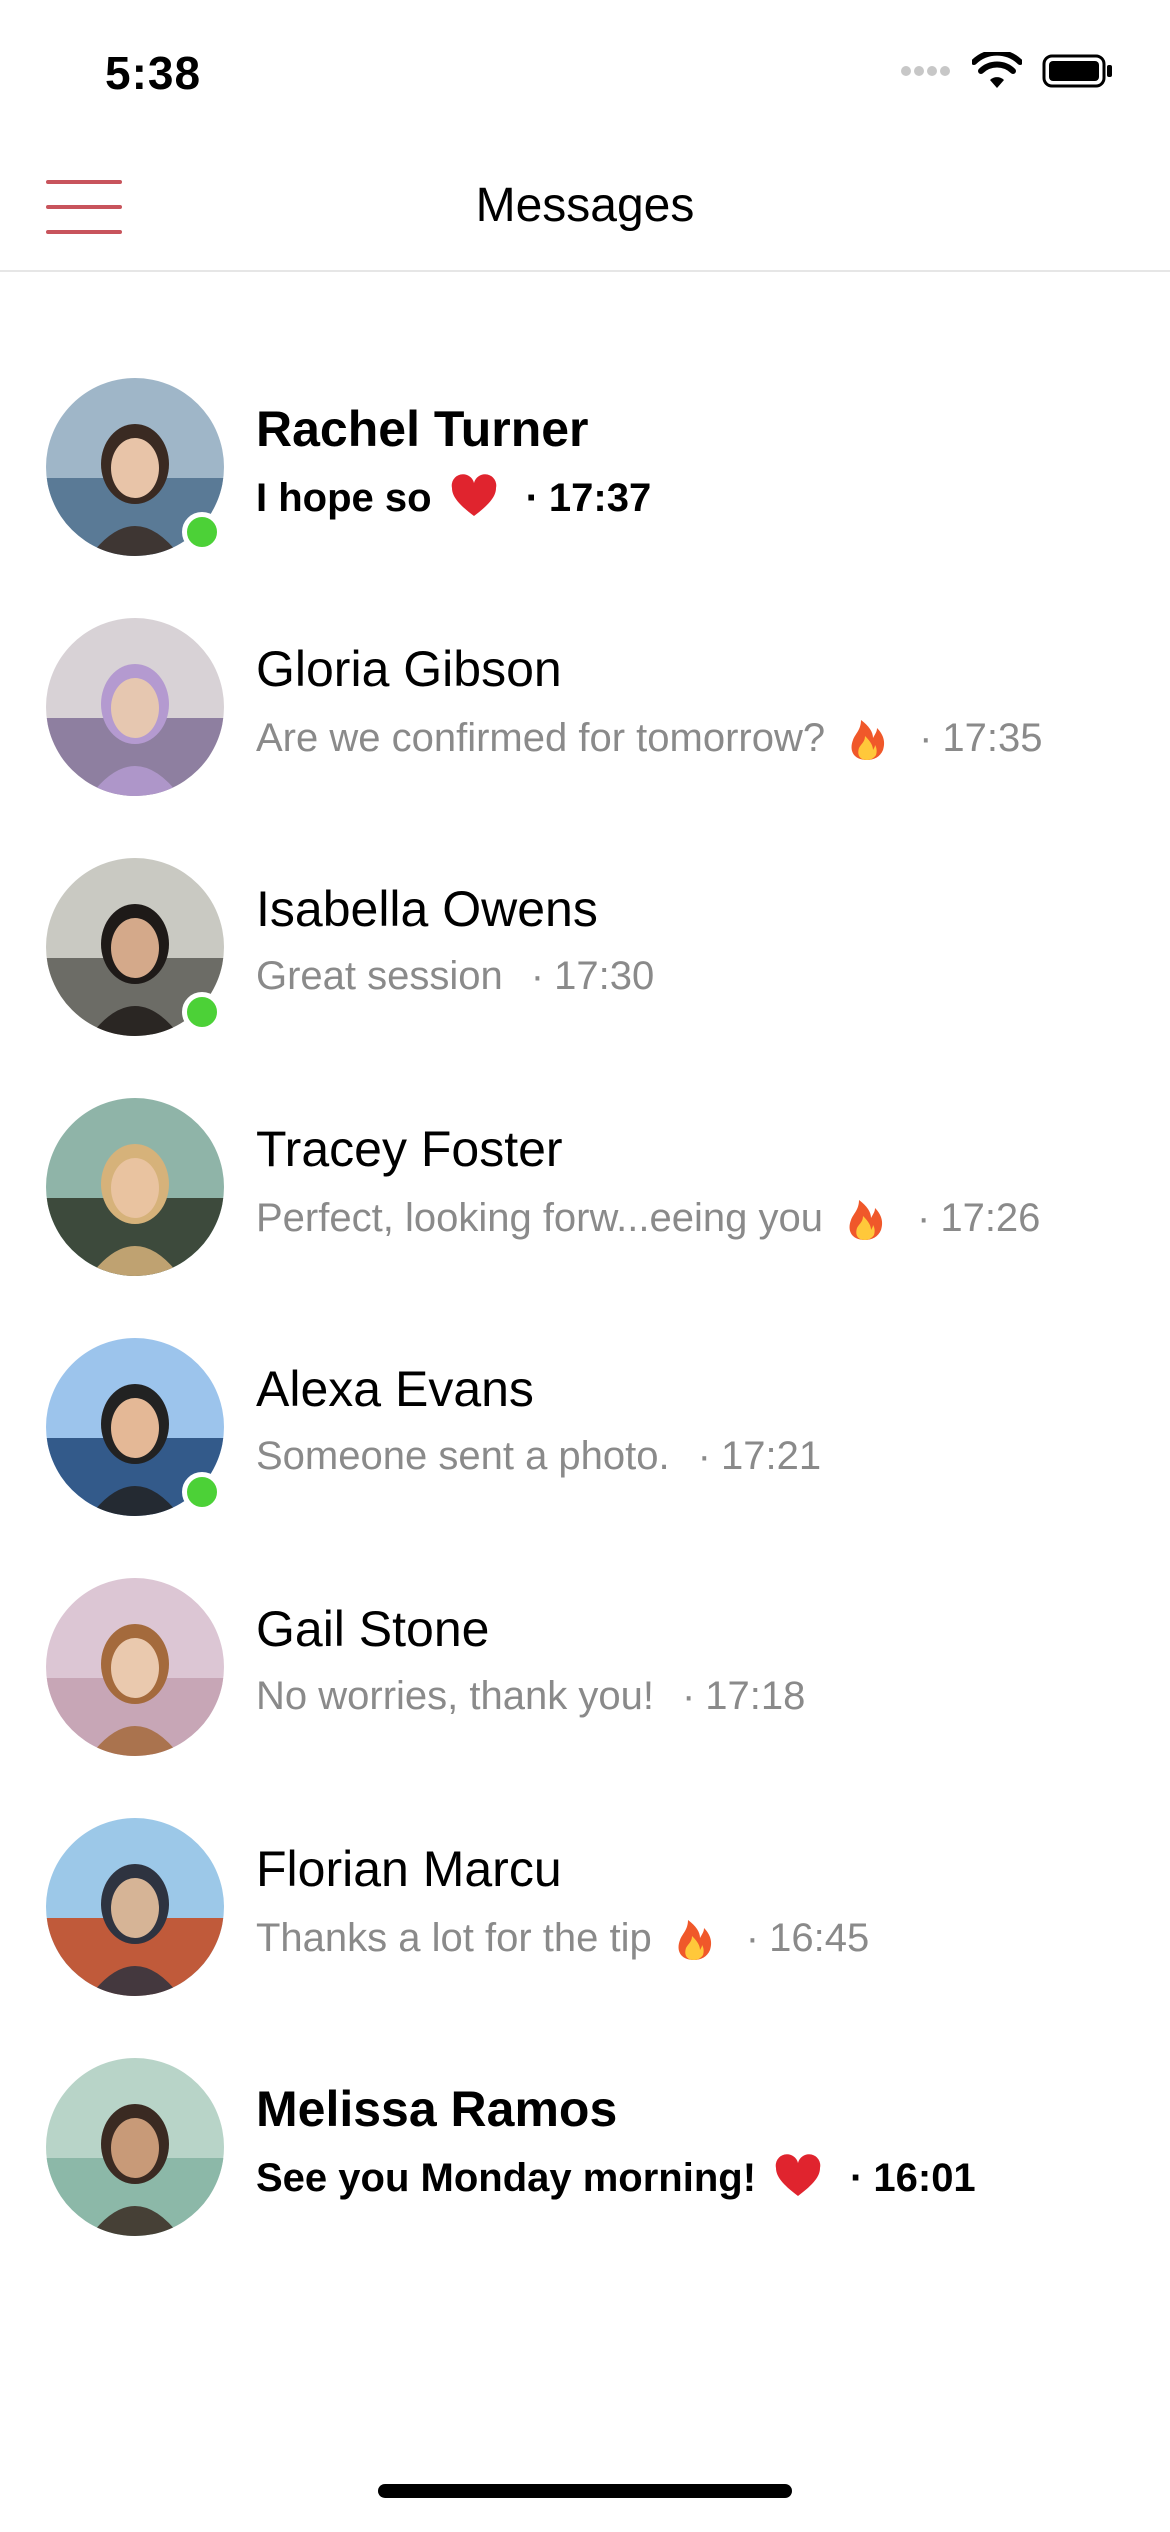 The image size is (1170, 2532). I want to click on status-icons, so click(1007, 71).